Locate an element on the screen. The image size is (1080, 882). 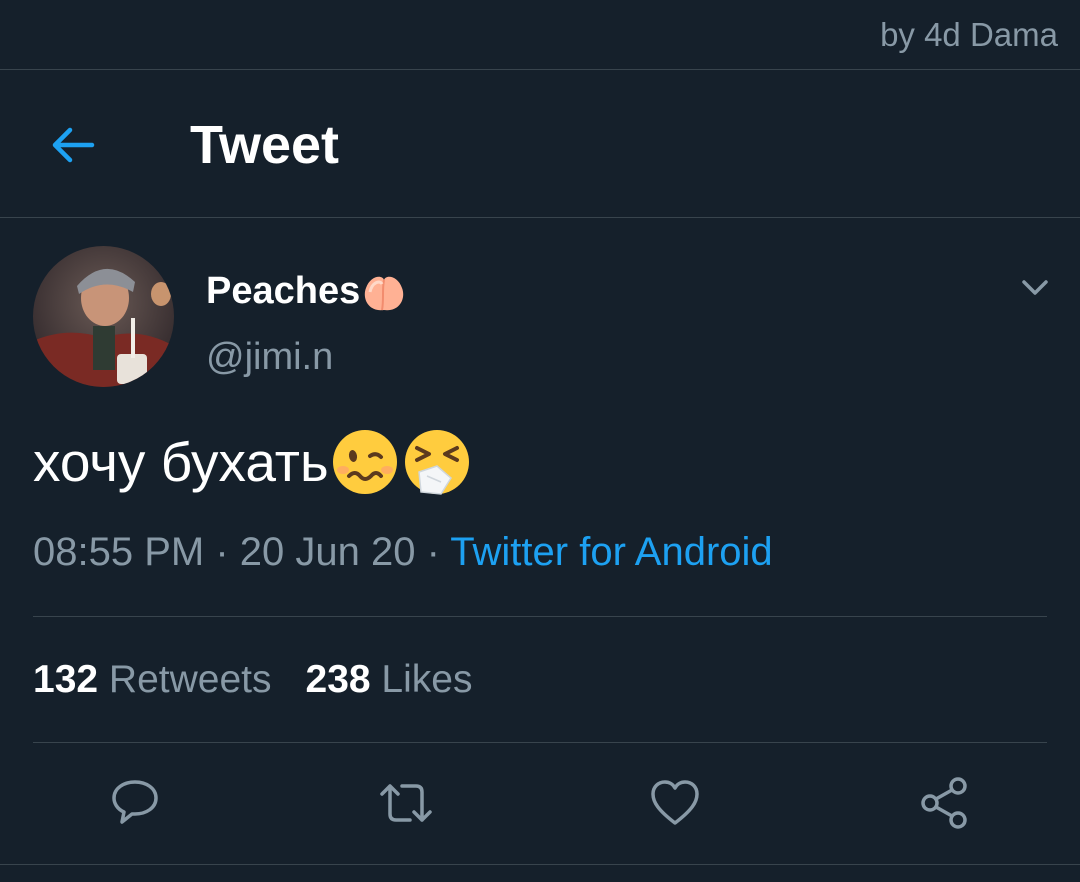
sneezing-face-emoji is located at coordinates (436, 462).